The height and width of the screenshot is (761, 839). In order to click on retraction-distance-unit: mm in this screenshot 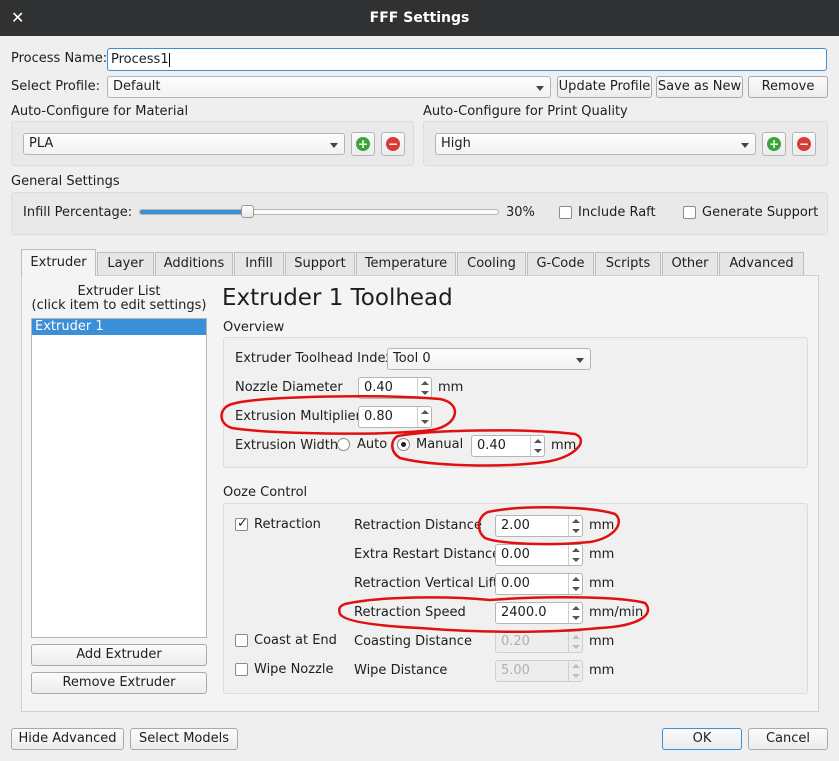, I will do `click(602, 525)`.